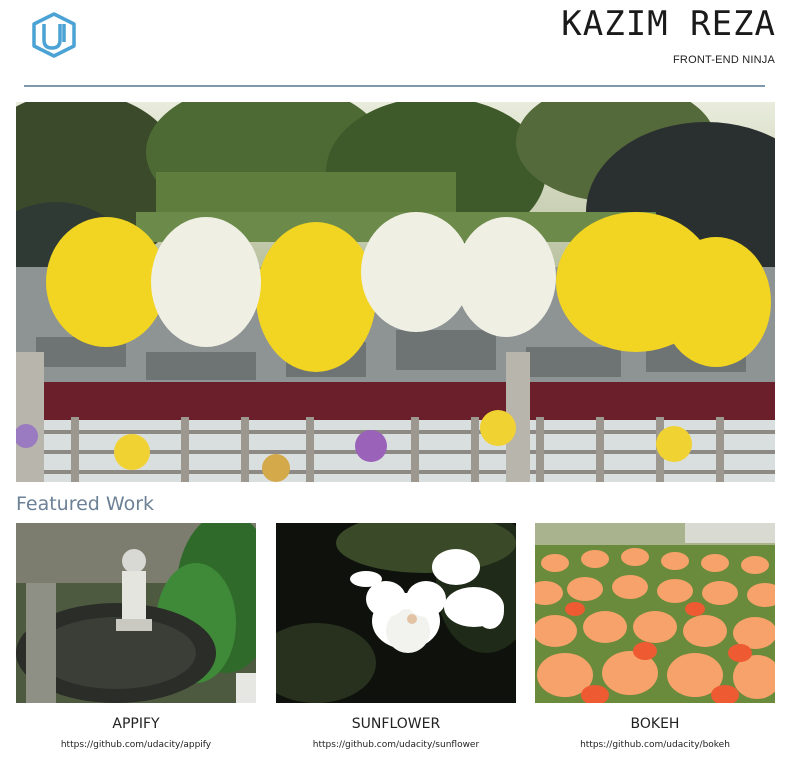  I want to click on white-orchid-image, so click(396, 613).